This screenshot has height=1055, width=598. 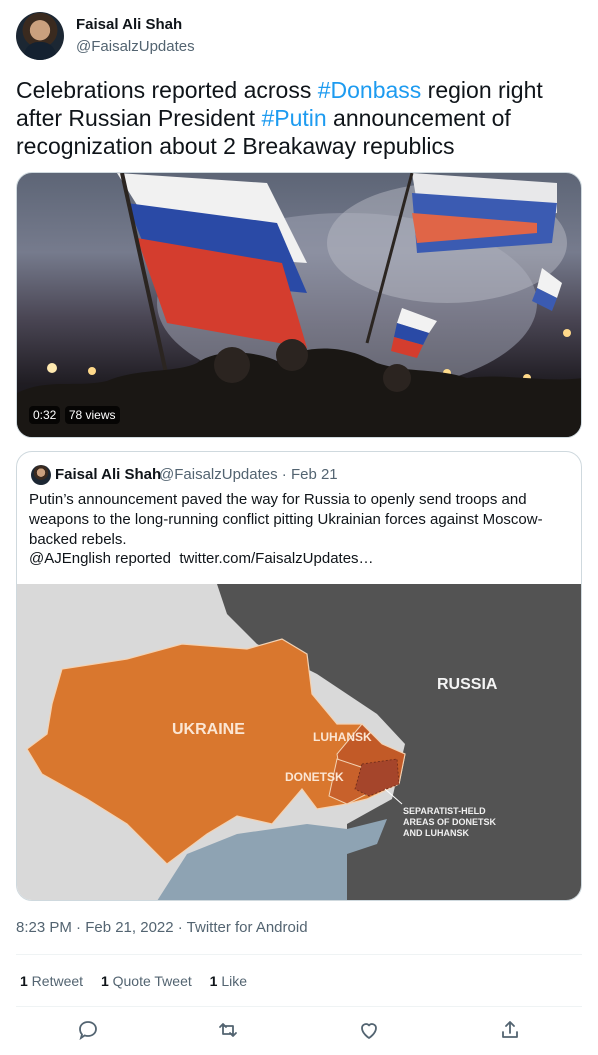 What do you see at coordinates (45, 415) in the screenshot?
I see `video-duration: 0:32` at bounding box center [45, 415].